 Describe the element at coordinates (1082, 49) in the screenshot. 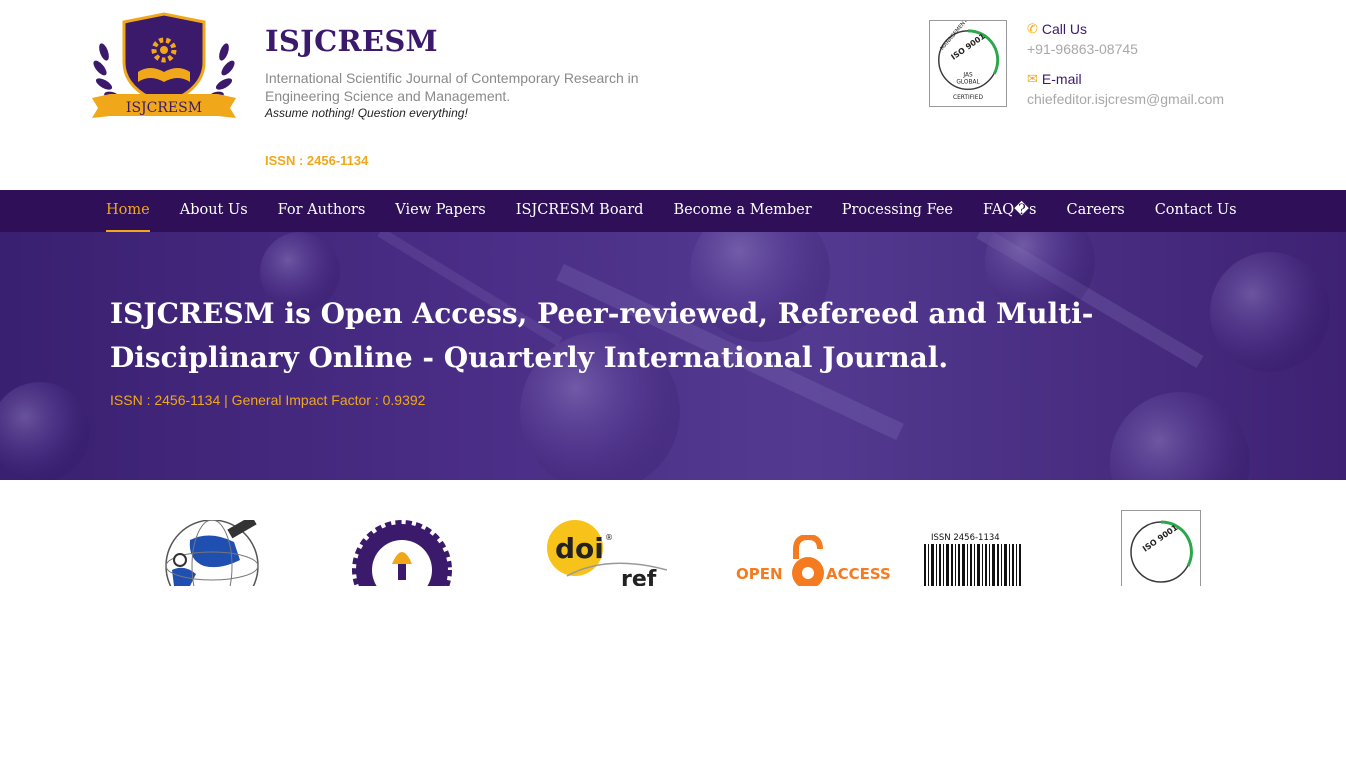

I see `call-number: +91-96863-08745` at that location.